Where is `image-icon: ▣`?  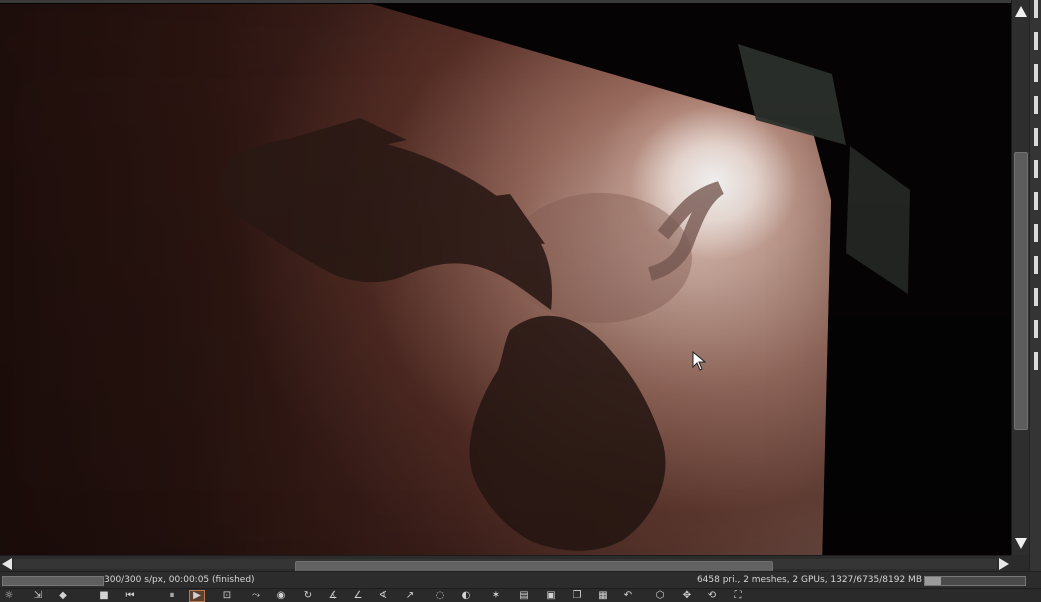 image-icon: ▣ is located at coordinates (551, 596).